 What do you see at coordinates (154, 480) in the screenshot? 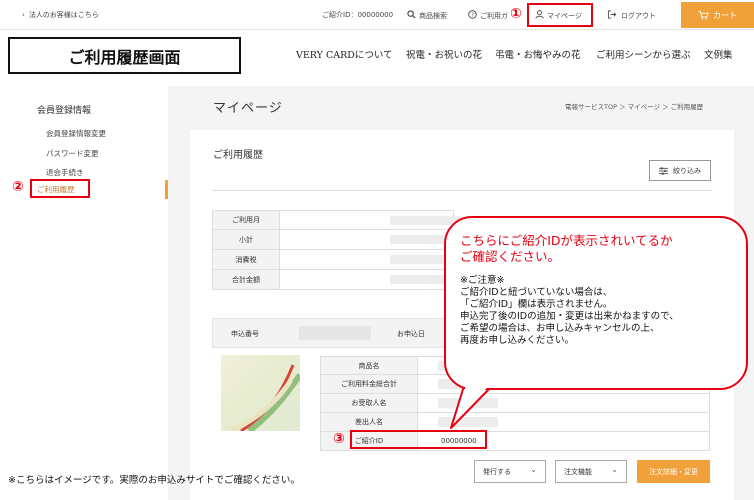
I see `footnote: ※こちらはイメージです。実際のお申込みサイトでご確認ください。` at bounding box center [154, 480].